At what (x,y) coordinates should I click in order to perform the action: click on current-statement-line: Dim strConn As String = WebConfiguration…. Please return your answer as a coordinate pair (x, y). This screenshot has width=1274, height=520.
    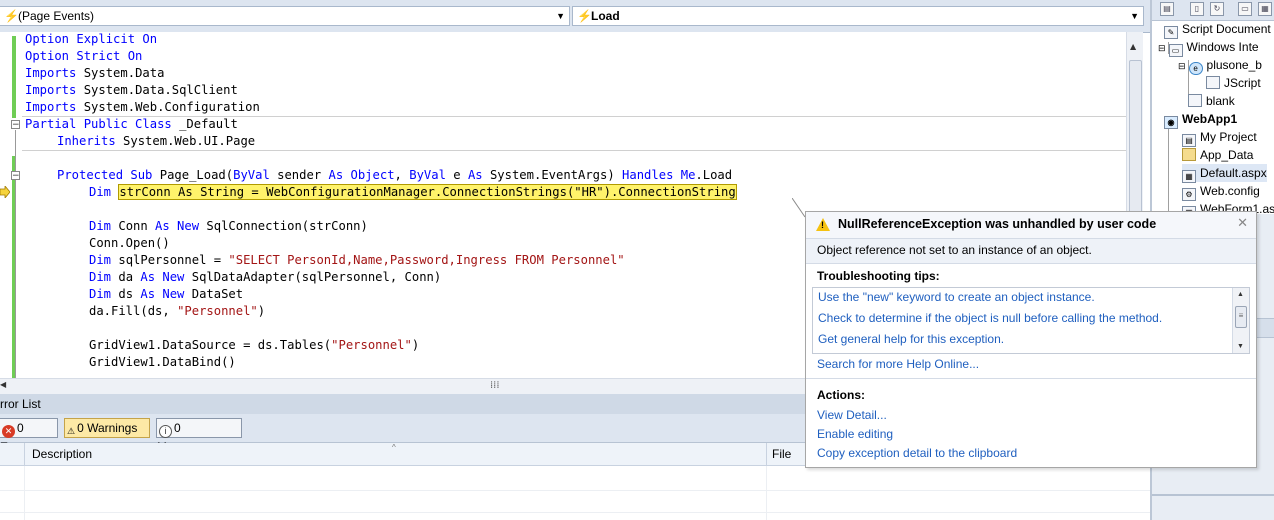
    Looking at the image, I should click on (413, 192).